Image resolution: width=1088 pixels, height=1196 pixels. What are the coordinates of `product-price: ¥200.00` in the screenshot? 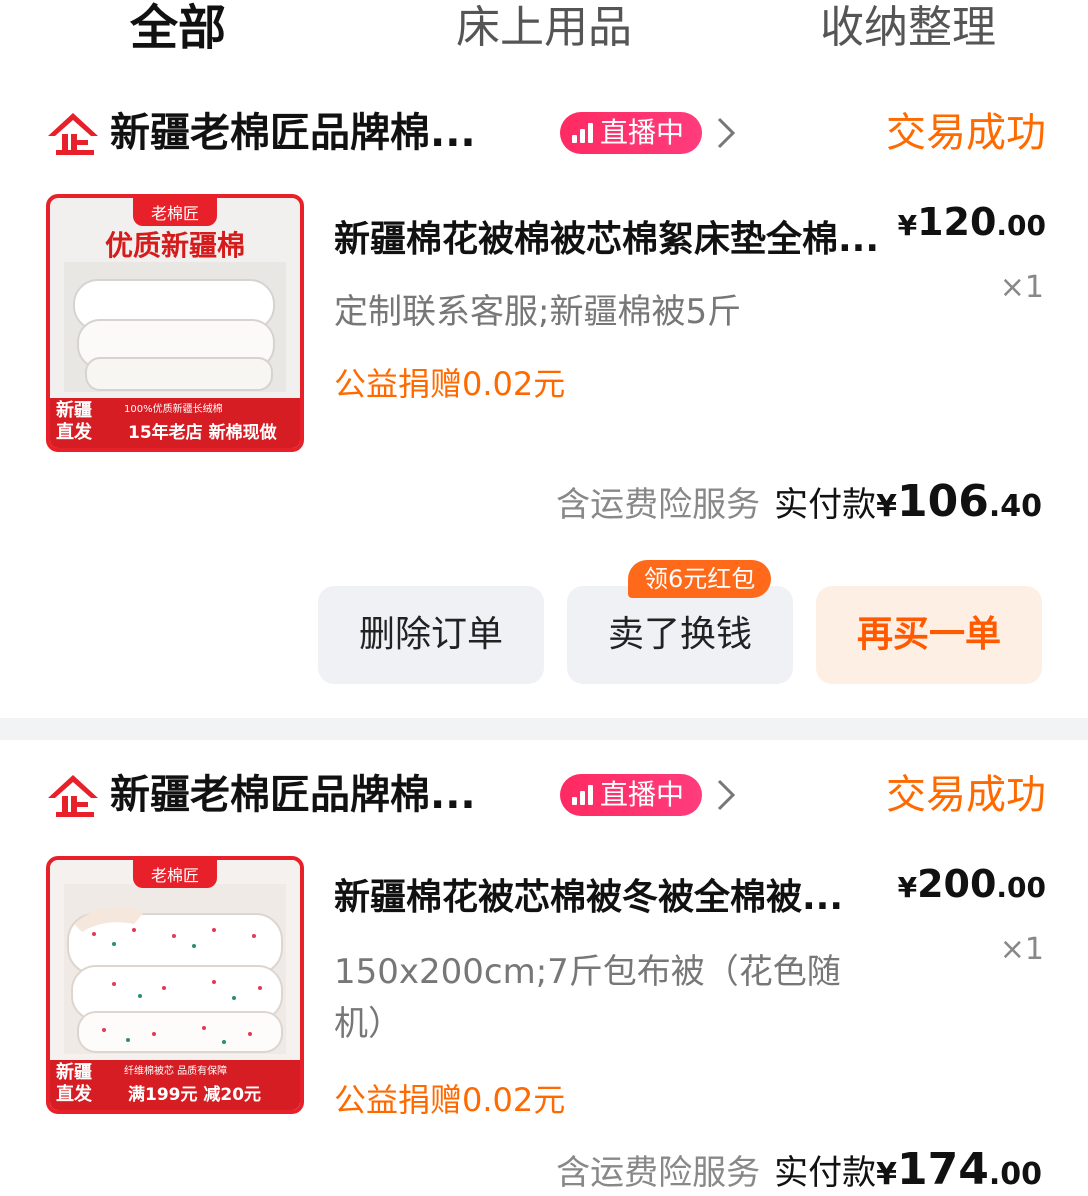 It's located at (971, 884).